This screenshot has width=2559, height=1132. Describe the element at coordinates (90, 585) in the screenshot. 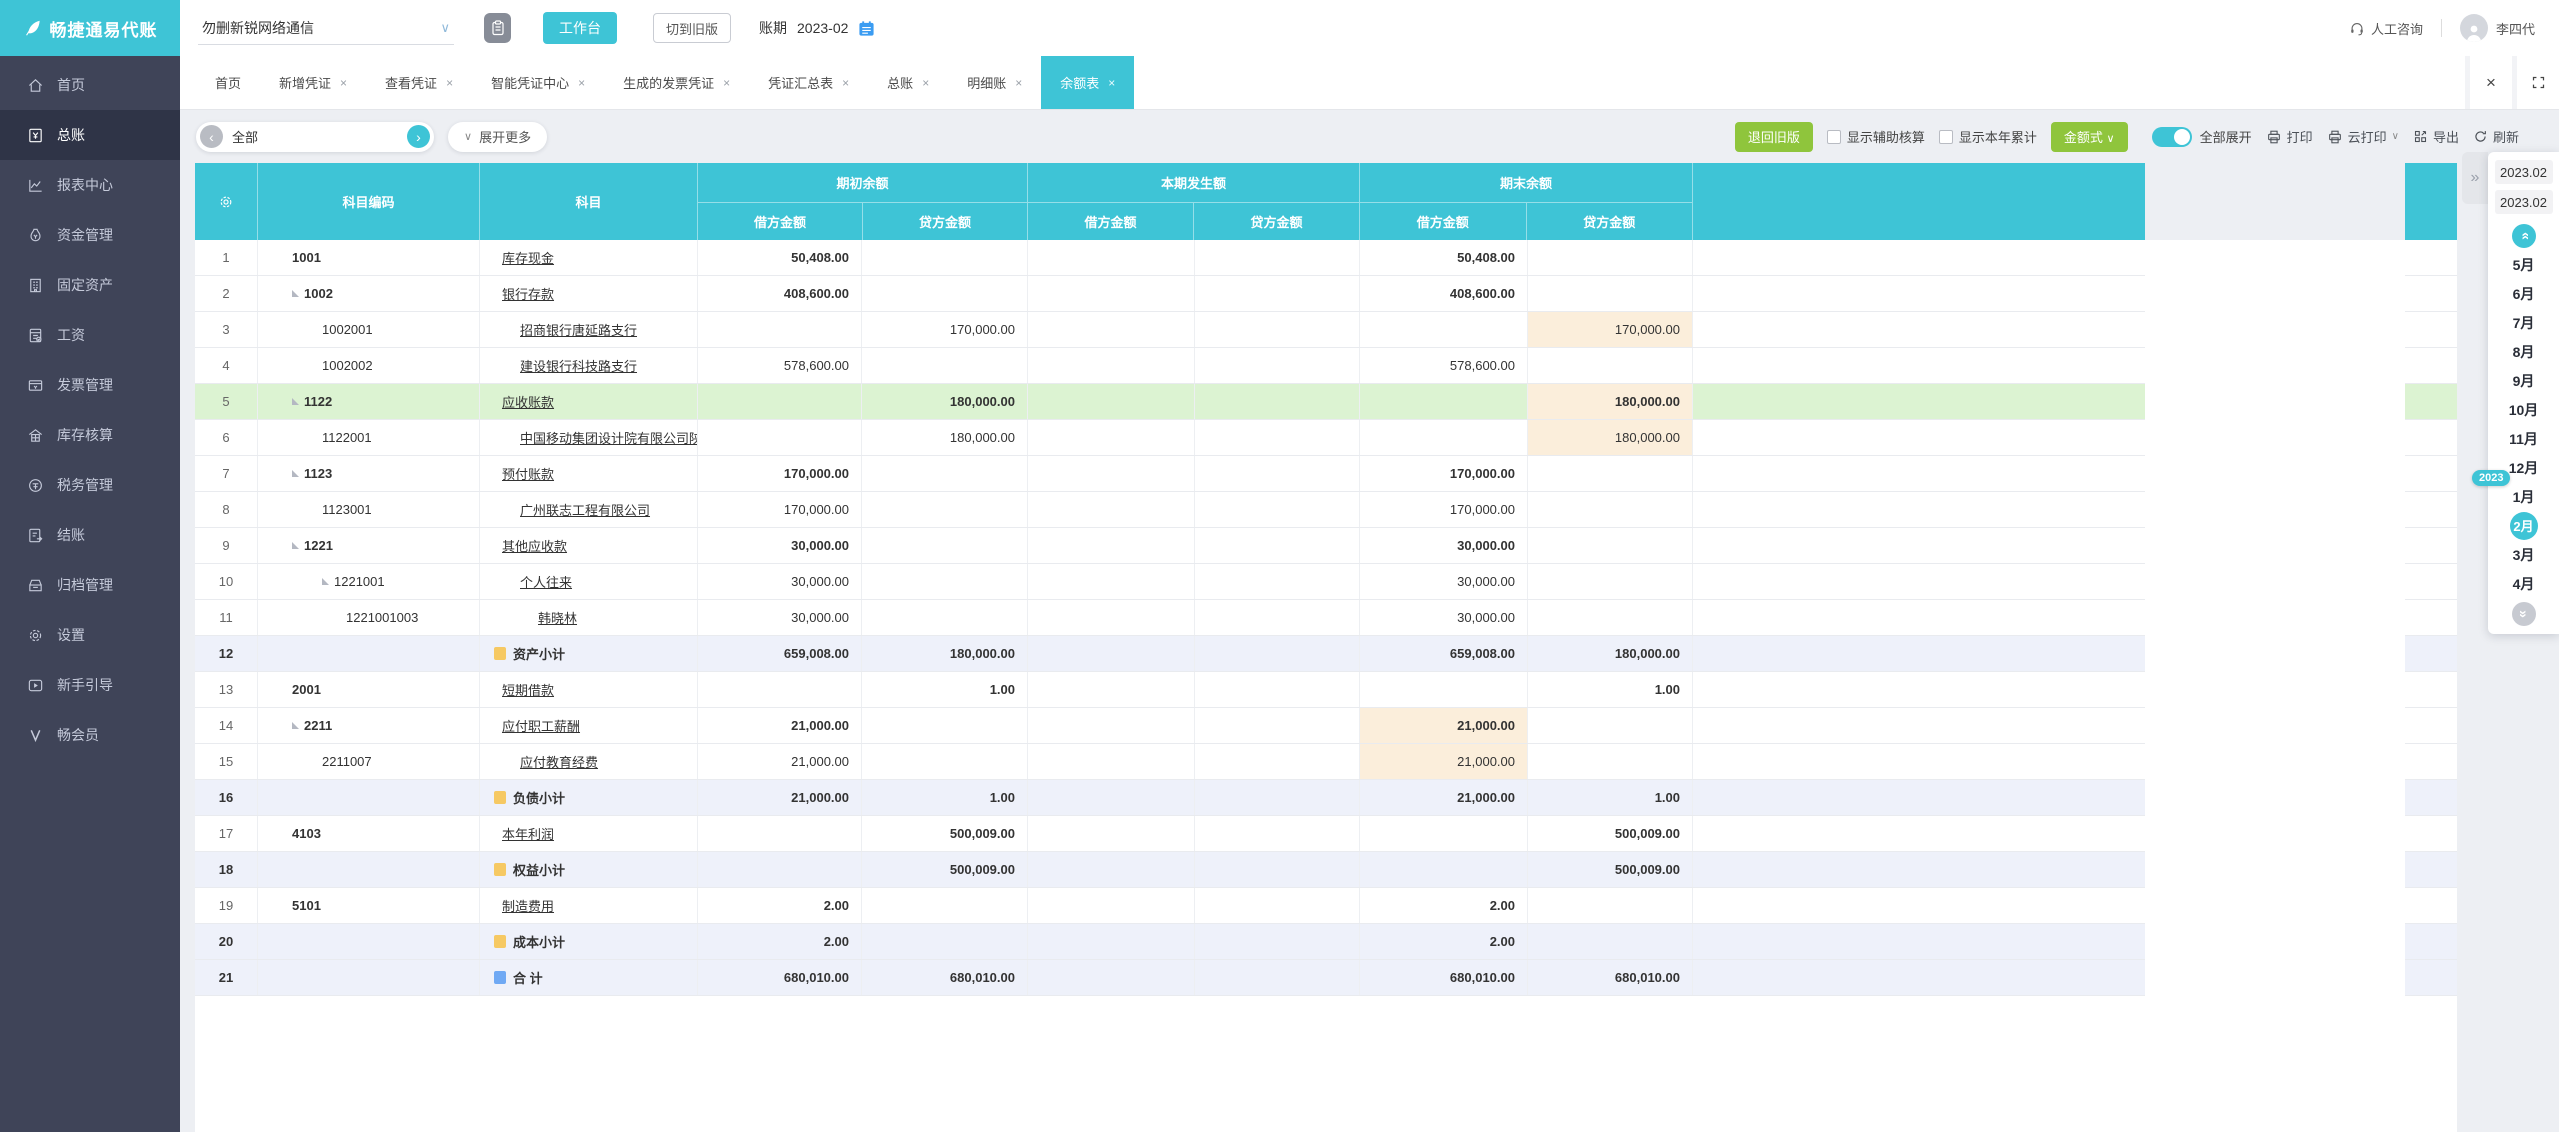

I see `sidebar-item-archive-management: 归档管理` at that location.